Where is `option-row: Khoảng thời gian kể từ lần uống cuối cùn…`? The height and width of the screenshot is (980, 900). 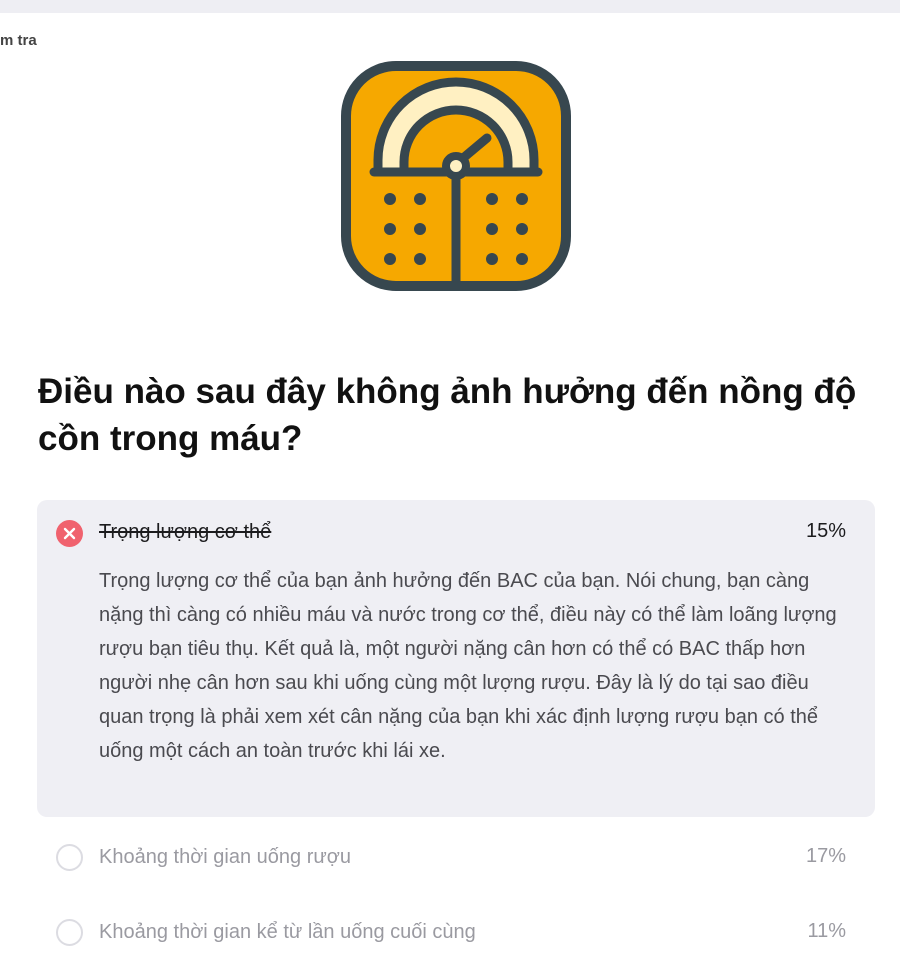 option-row: Khoảng thời gian kể từ lần uống cuối cùn… is located at coordinates (456, 933).